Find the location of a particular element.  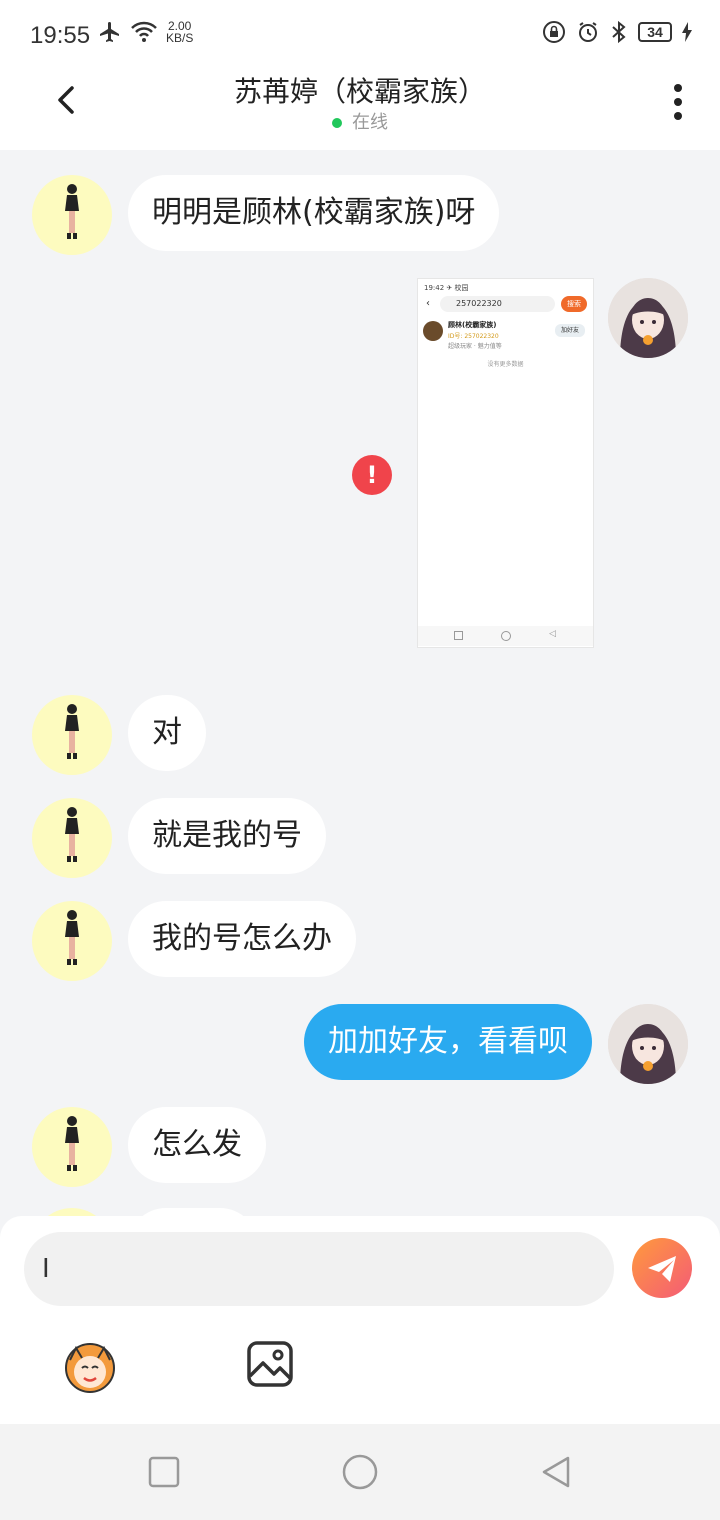

image-icon is located at coordinates (270, 1364).